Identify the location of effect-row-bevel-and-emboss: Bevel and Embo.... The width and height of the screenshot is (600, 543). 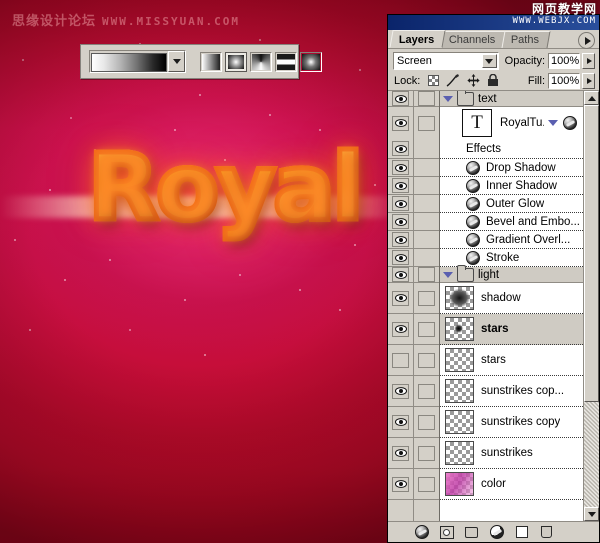
(511, 222).